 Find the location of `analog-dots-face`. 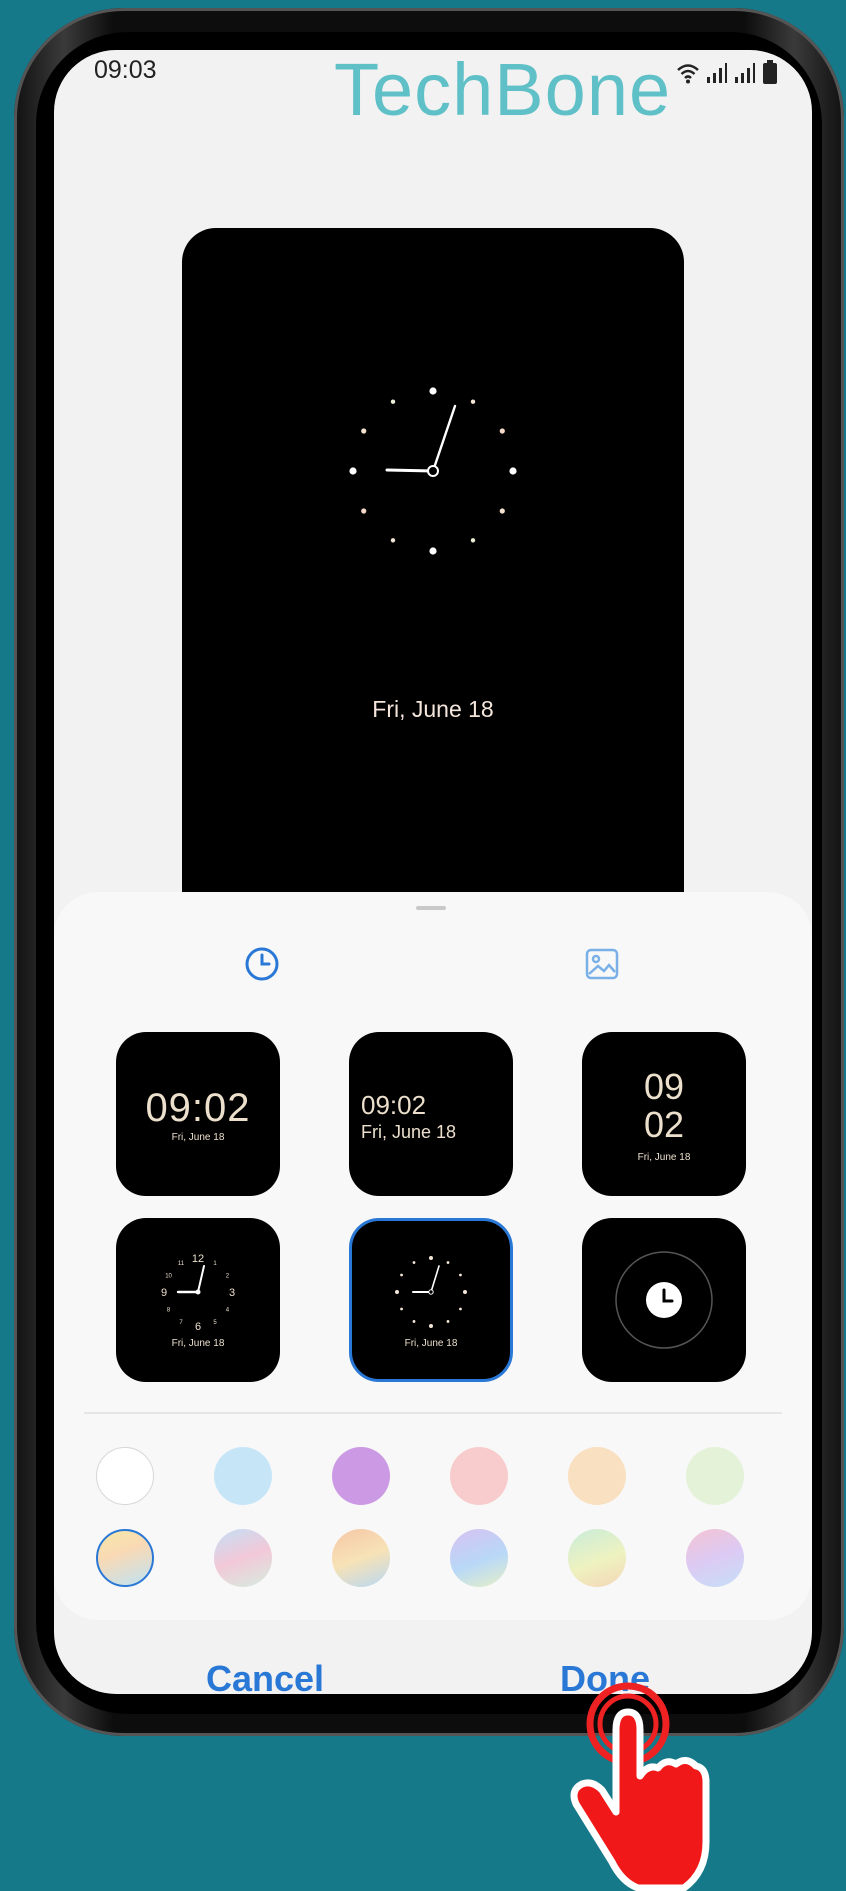

analog-dots-face is located at coordinates (431, 1292).